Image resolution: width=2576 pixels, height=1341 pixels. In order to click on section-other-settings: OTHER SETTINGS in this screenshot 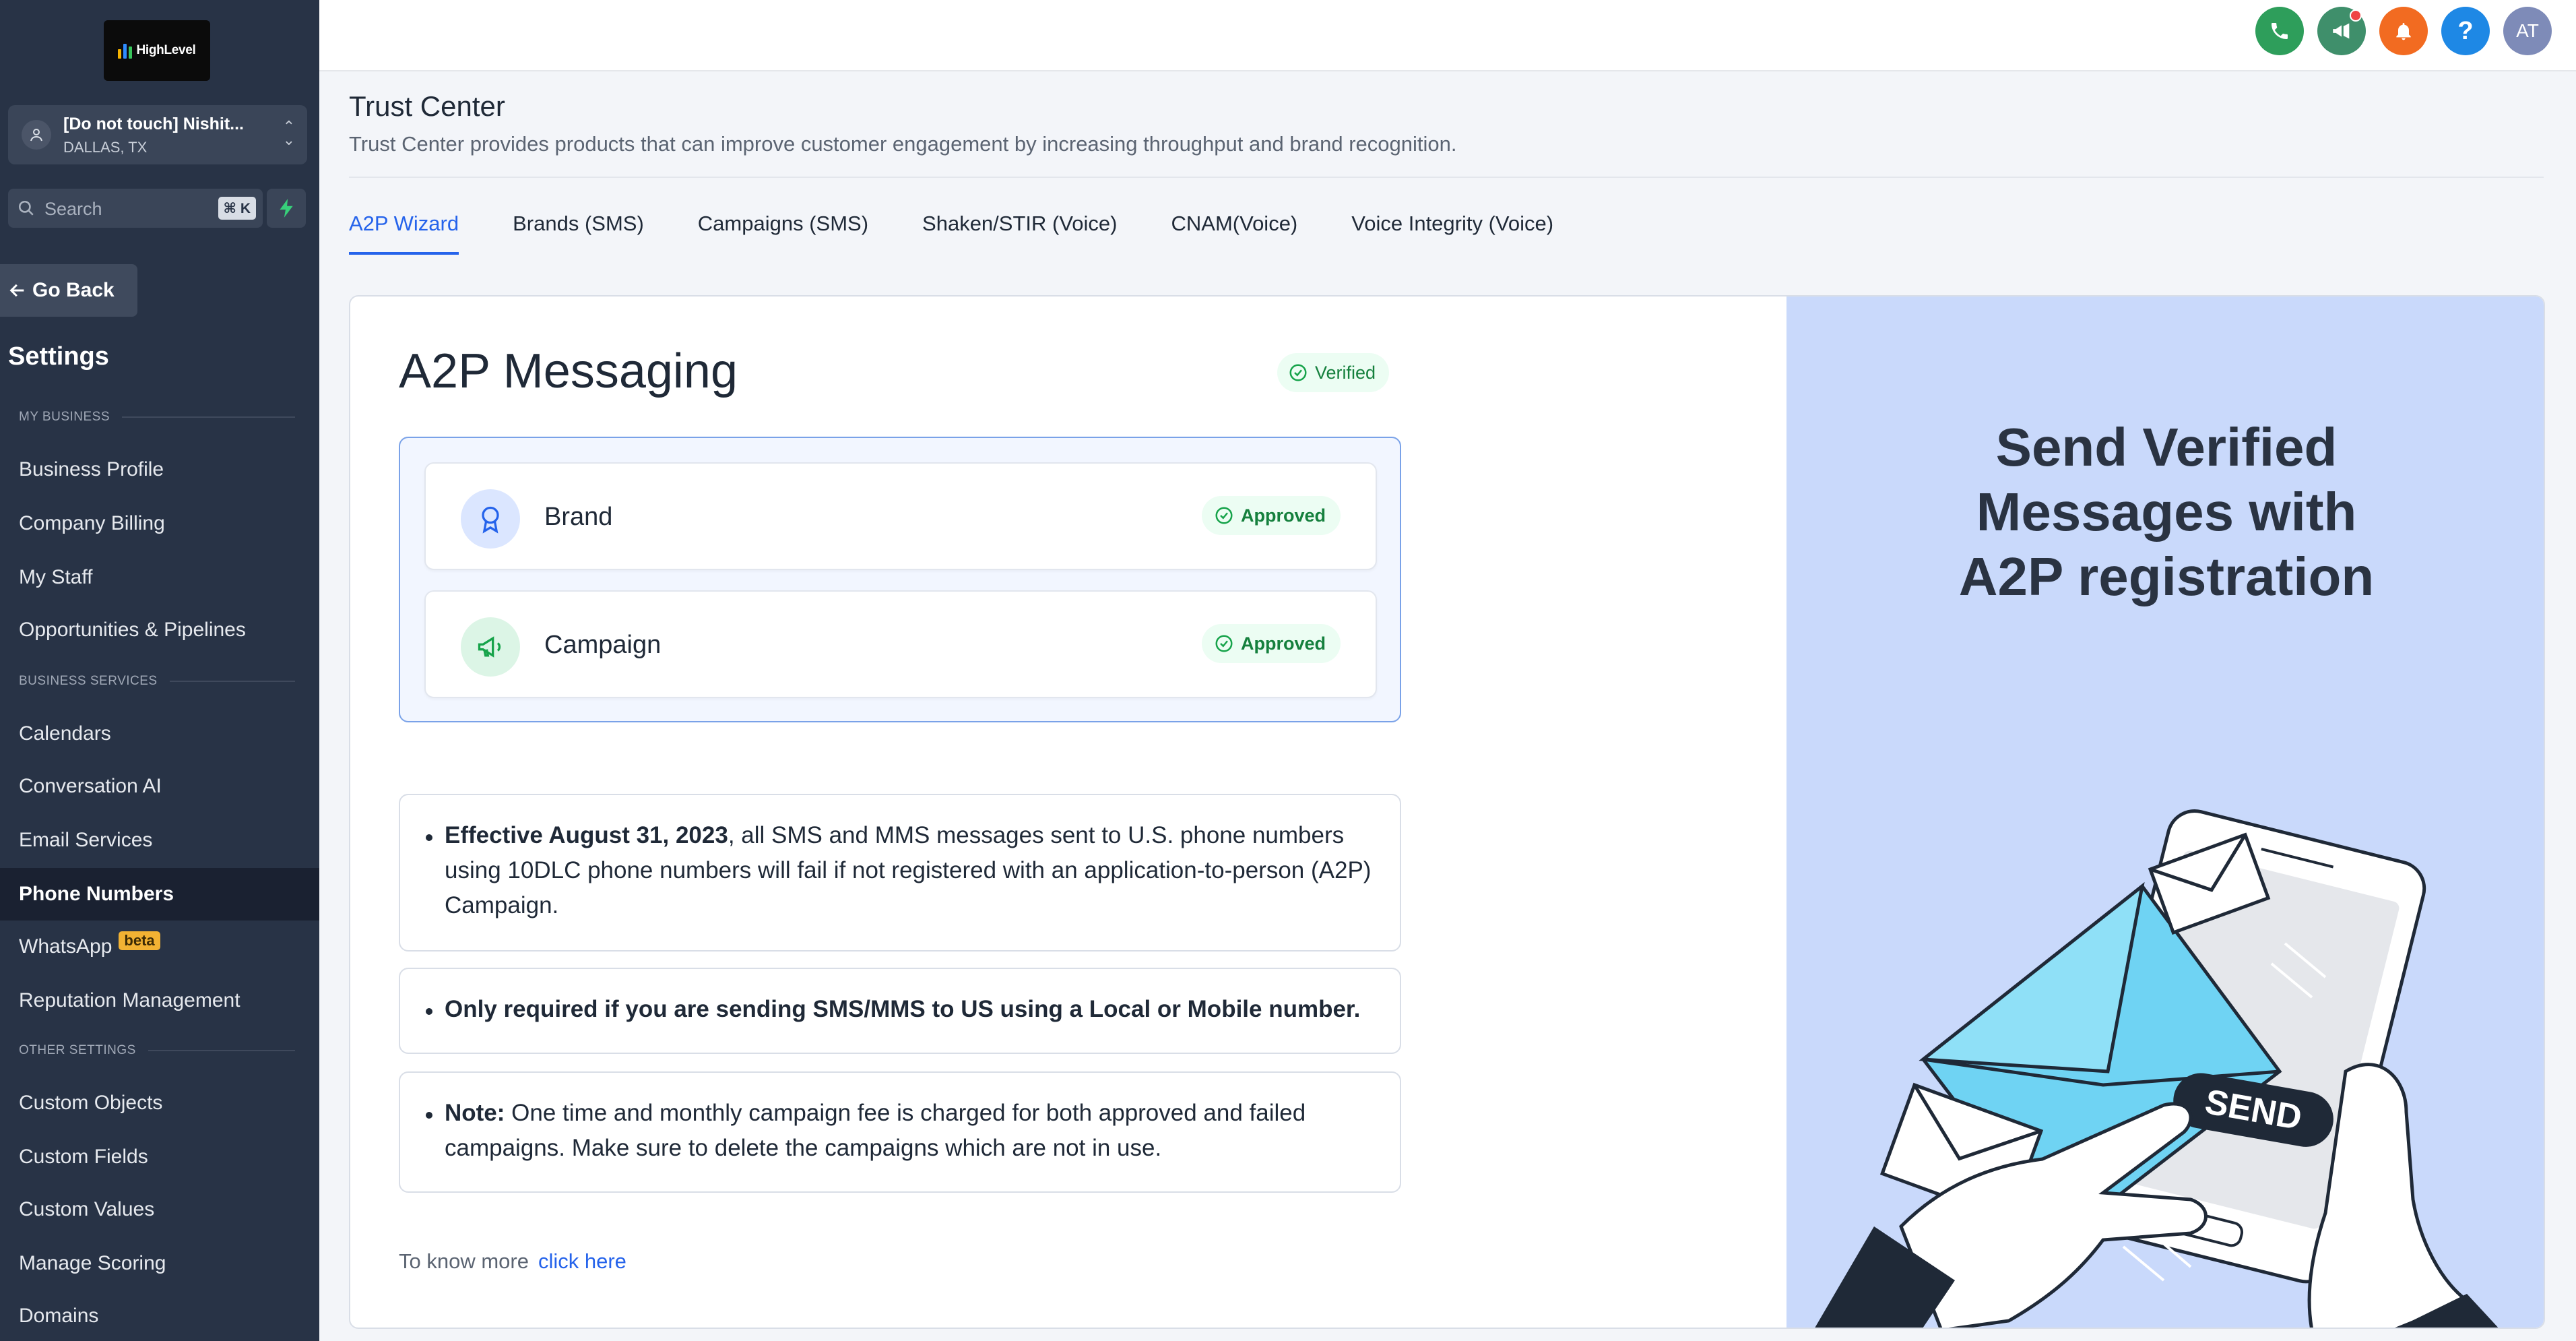, I will do `click(157, 1051)`.